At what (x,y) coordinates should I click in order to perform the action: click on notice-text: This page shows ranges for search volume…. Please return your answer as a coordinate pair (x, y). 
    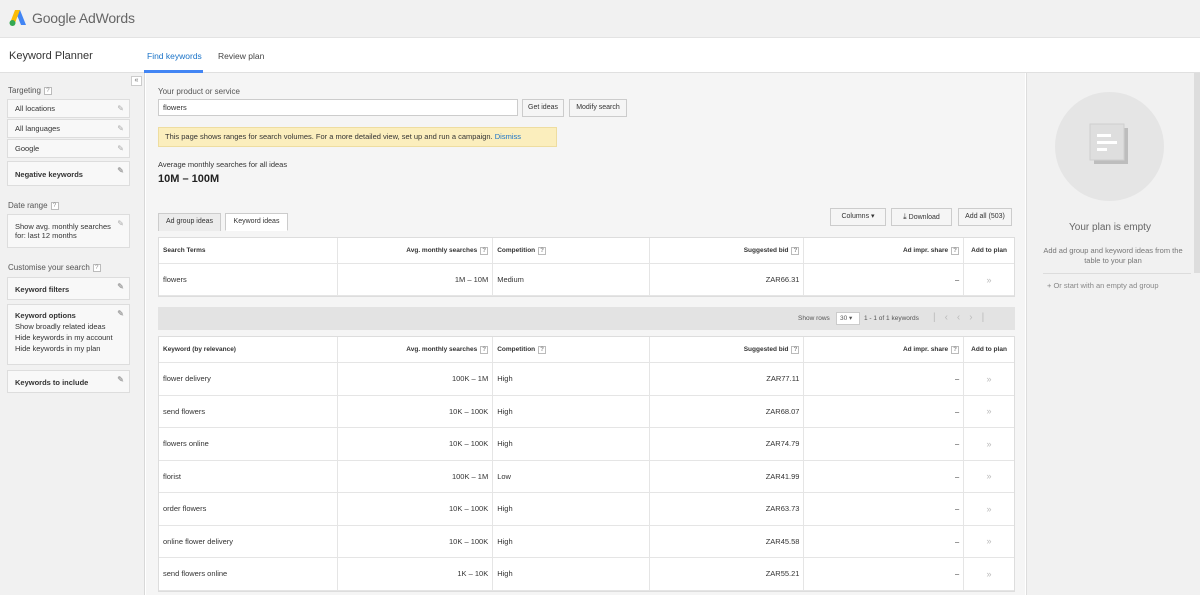
    Looking at the image, I should click on (329, 136).